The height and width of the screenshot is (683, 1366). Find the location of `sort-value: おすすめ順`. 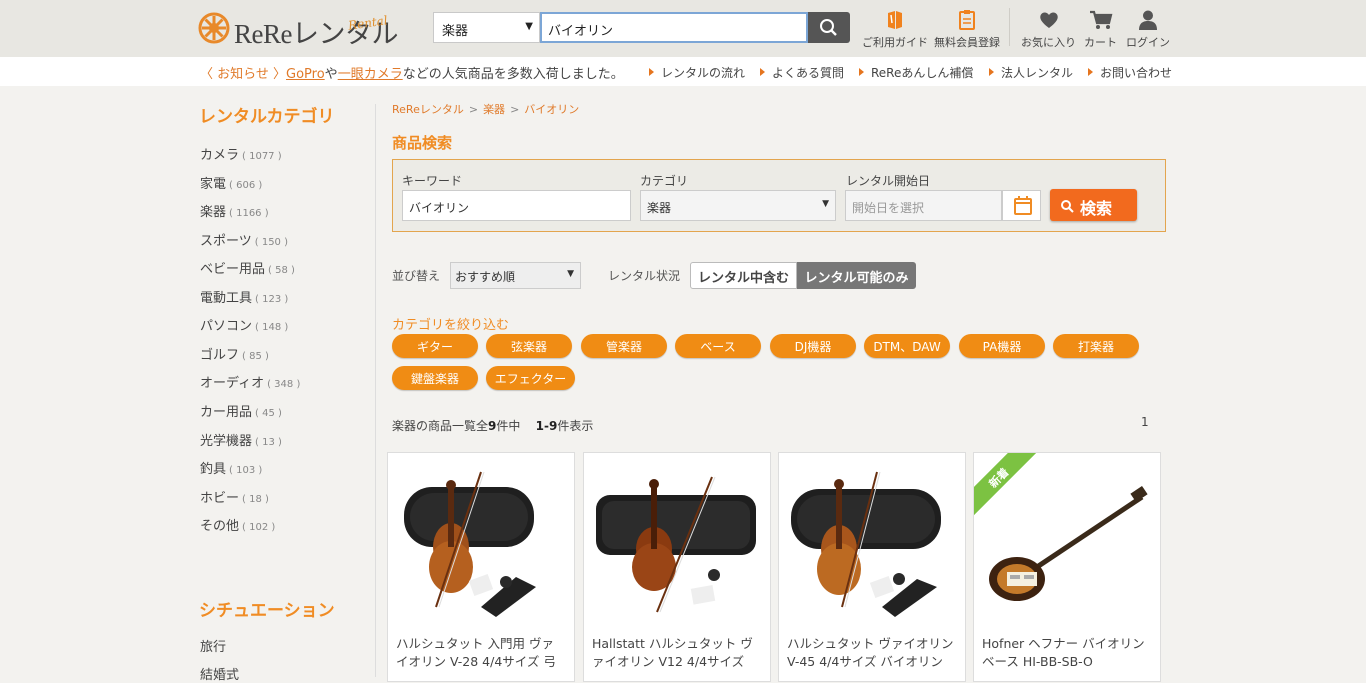

sort-value: おすすめ順 is located at coordinates (485, 277).